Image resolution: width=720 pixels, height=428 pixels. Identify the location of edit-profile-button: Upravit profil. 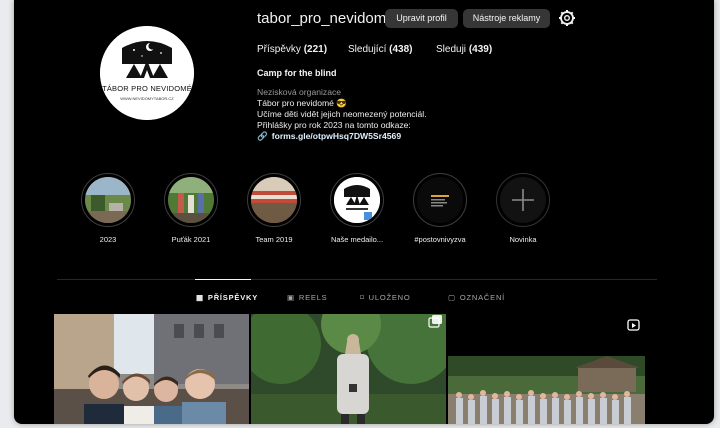
(421, 18).